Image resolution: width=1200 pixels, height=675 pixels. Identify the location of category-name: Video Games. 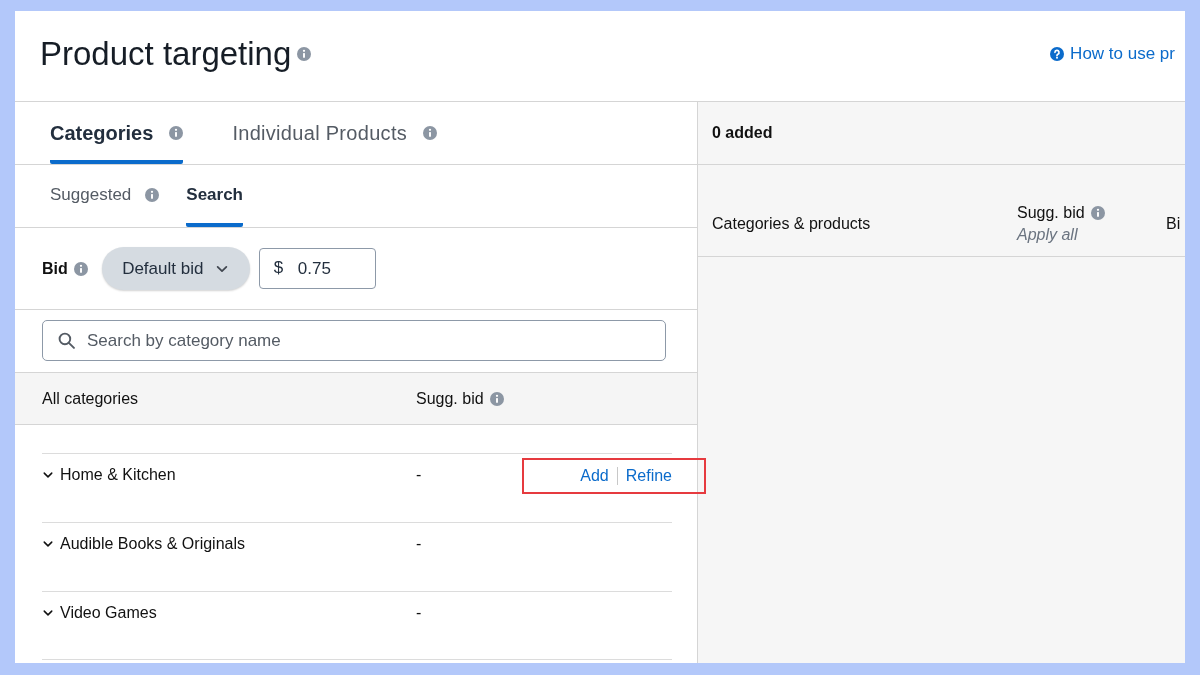
(108, 613).